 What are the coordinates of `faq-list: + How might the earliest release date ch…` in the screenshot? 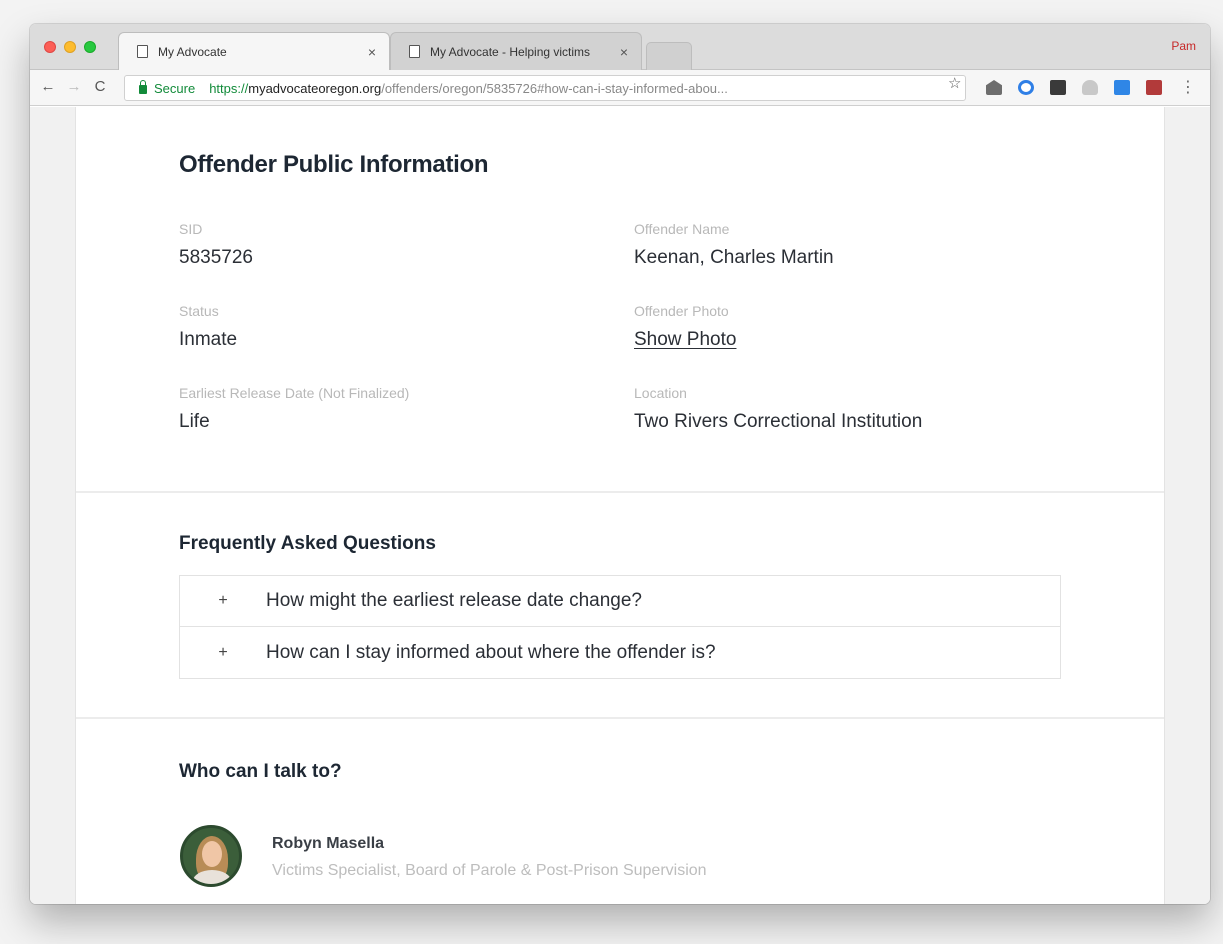 It's located at (620, 627).